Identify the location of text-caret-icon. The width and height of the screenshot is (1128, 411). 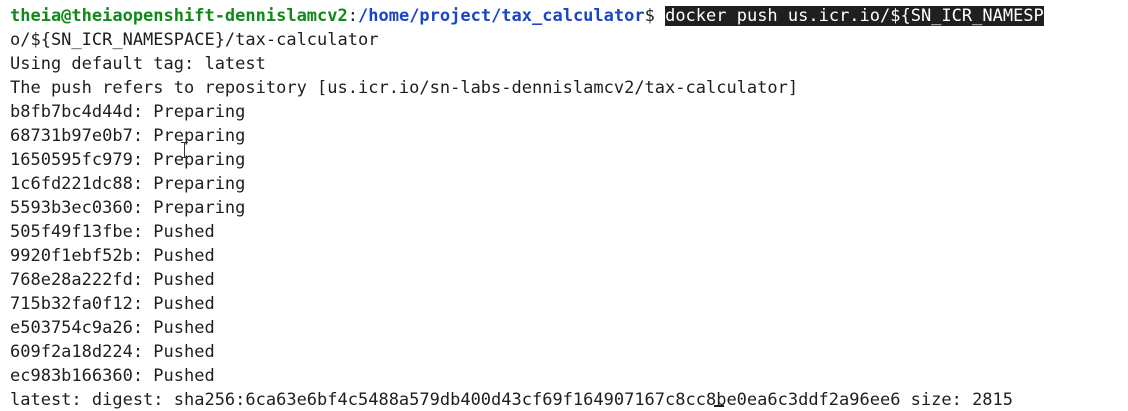
(719, 406).